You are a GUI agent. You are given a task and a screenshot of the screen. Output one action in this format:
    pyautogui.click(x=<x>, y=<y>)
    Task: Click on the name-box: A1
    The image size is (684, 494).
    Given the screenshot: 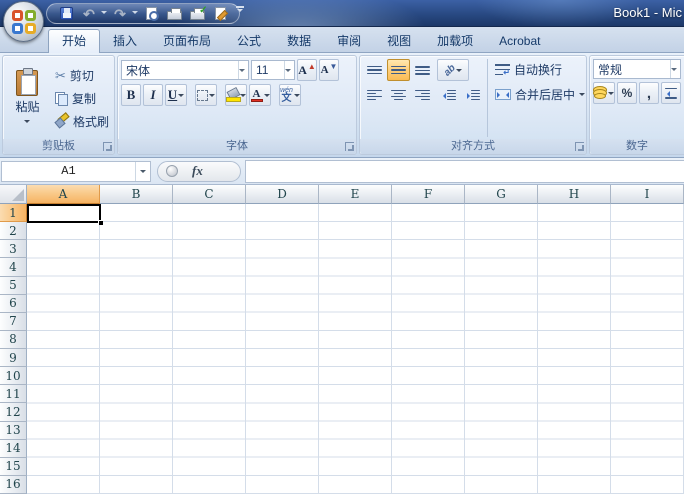 What is the action you would take?
    pyautogui.click(x=76, y=171)
    